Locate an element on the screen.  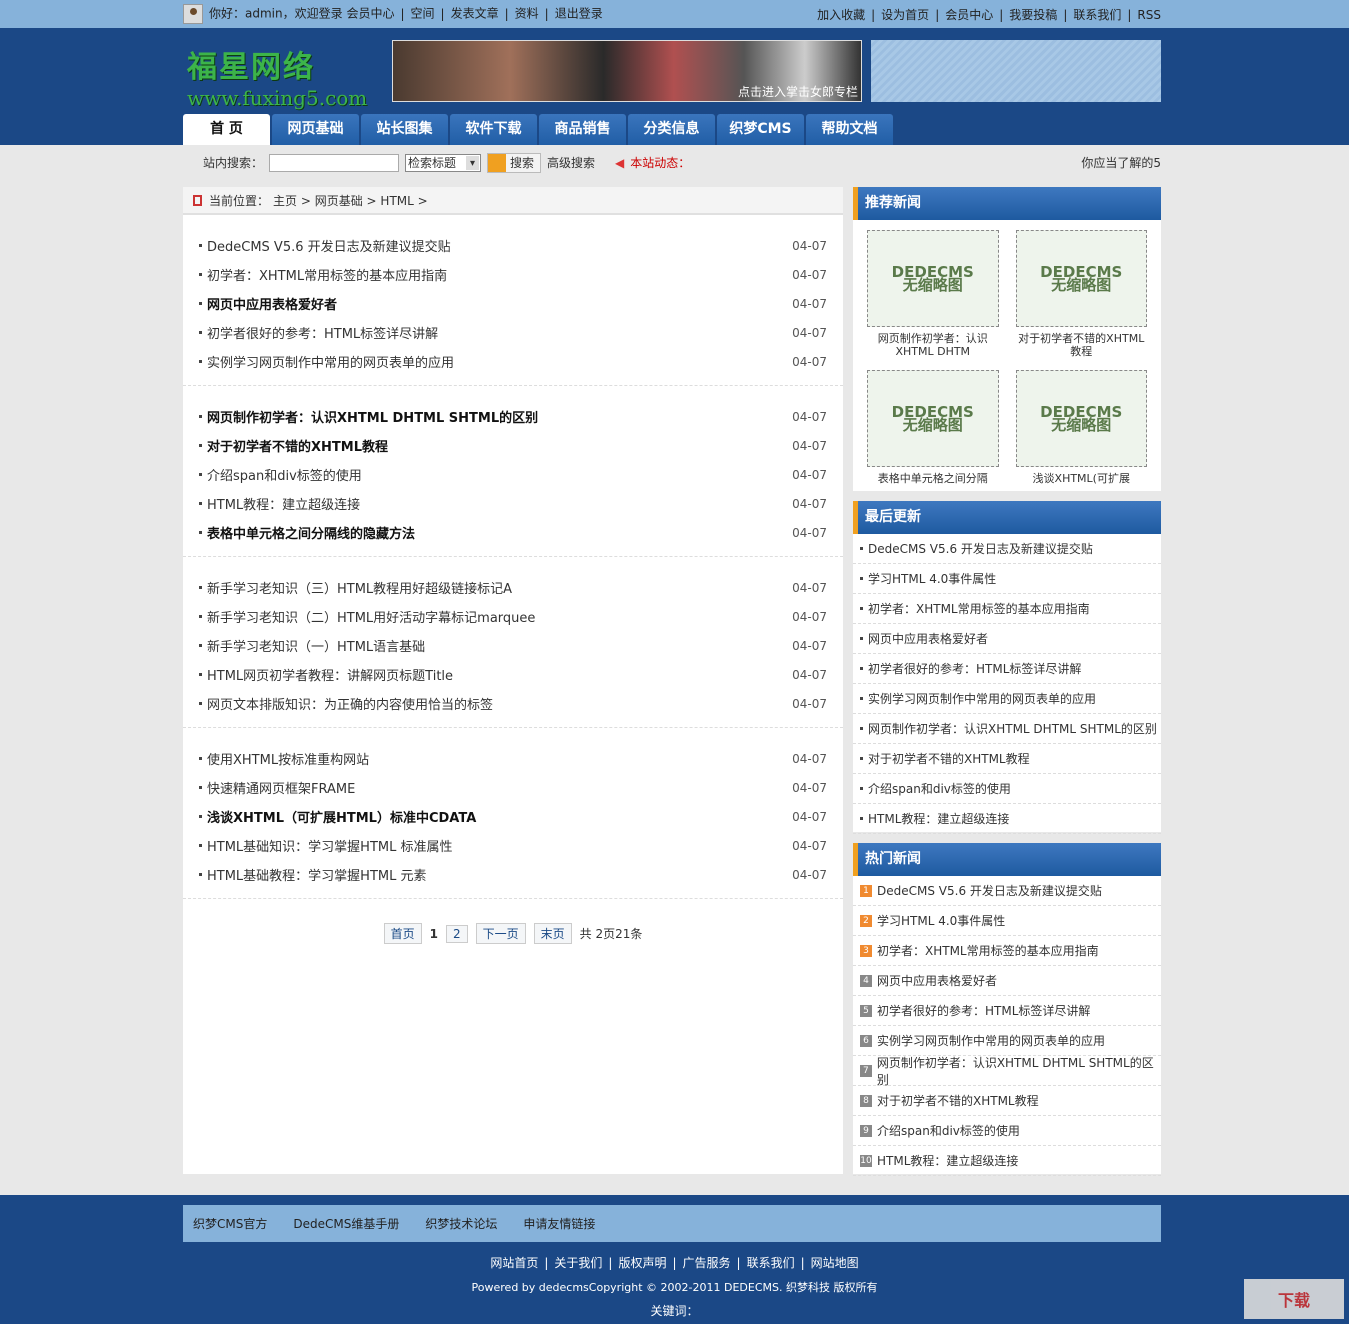
friend-link: DedeCMS维基手册 is located at coordinates (346, 1223).